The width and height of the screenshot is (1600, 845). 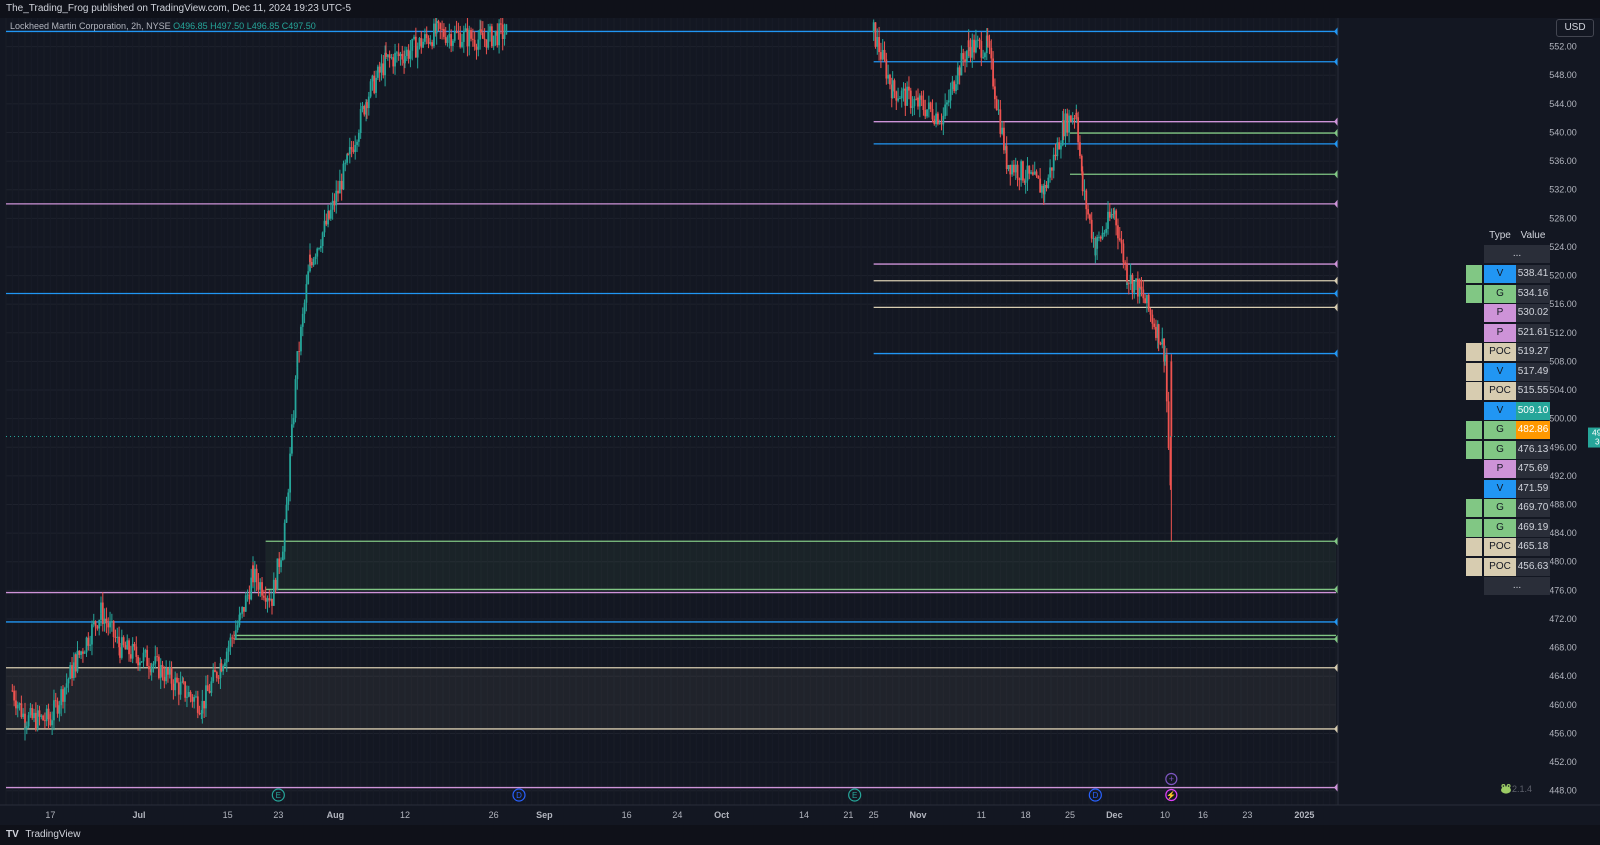 What do you see at coordinates (1165, 815) in the screenshot?
I see `time-tick-label: 10` at bounding box center [1165, 815].